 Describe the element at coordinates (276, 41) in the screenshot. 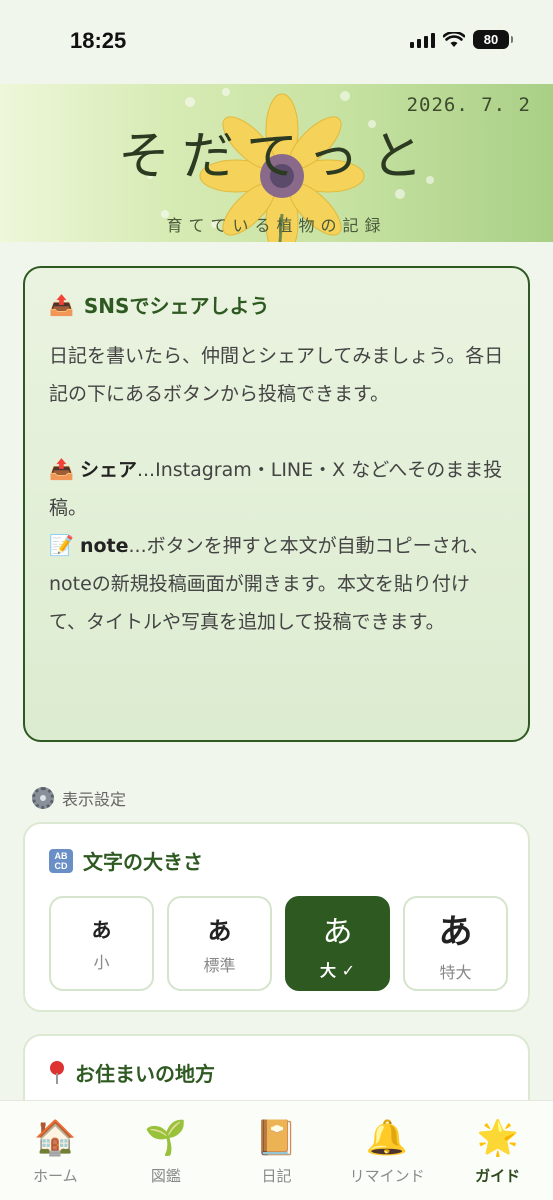

I see `status-bar: 18:25 80` at that location.